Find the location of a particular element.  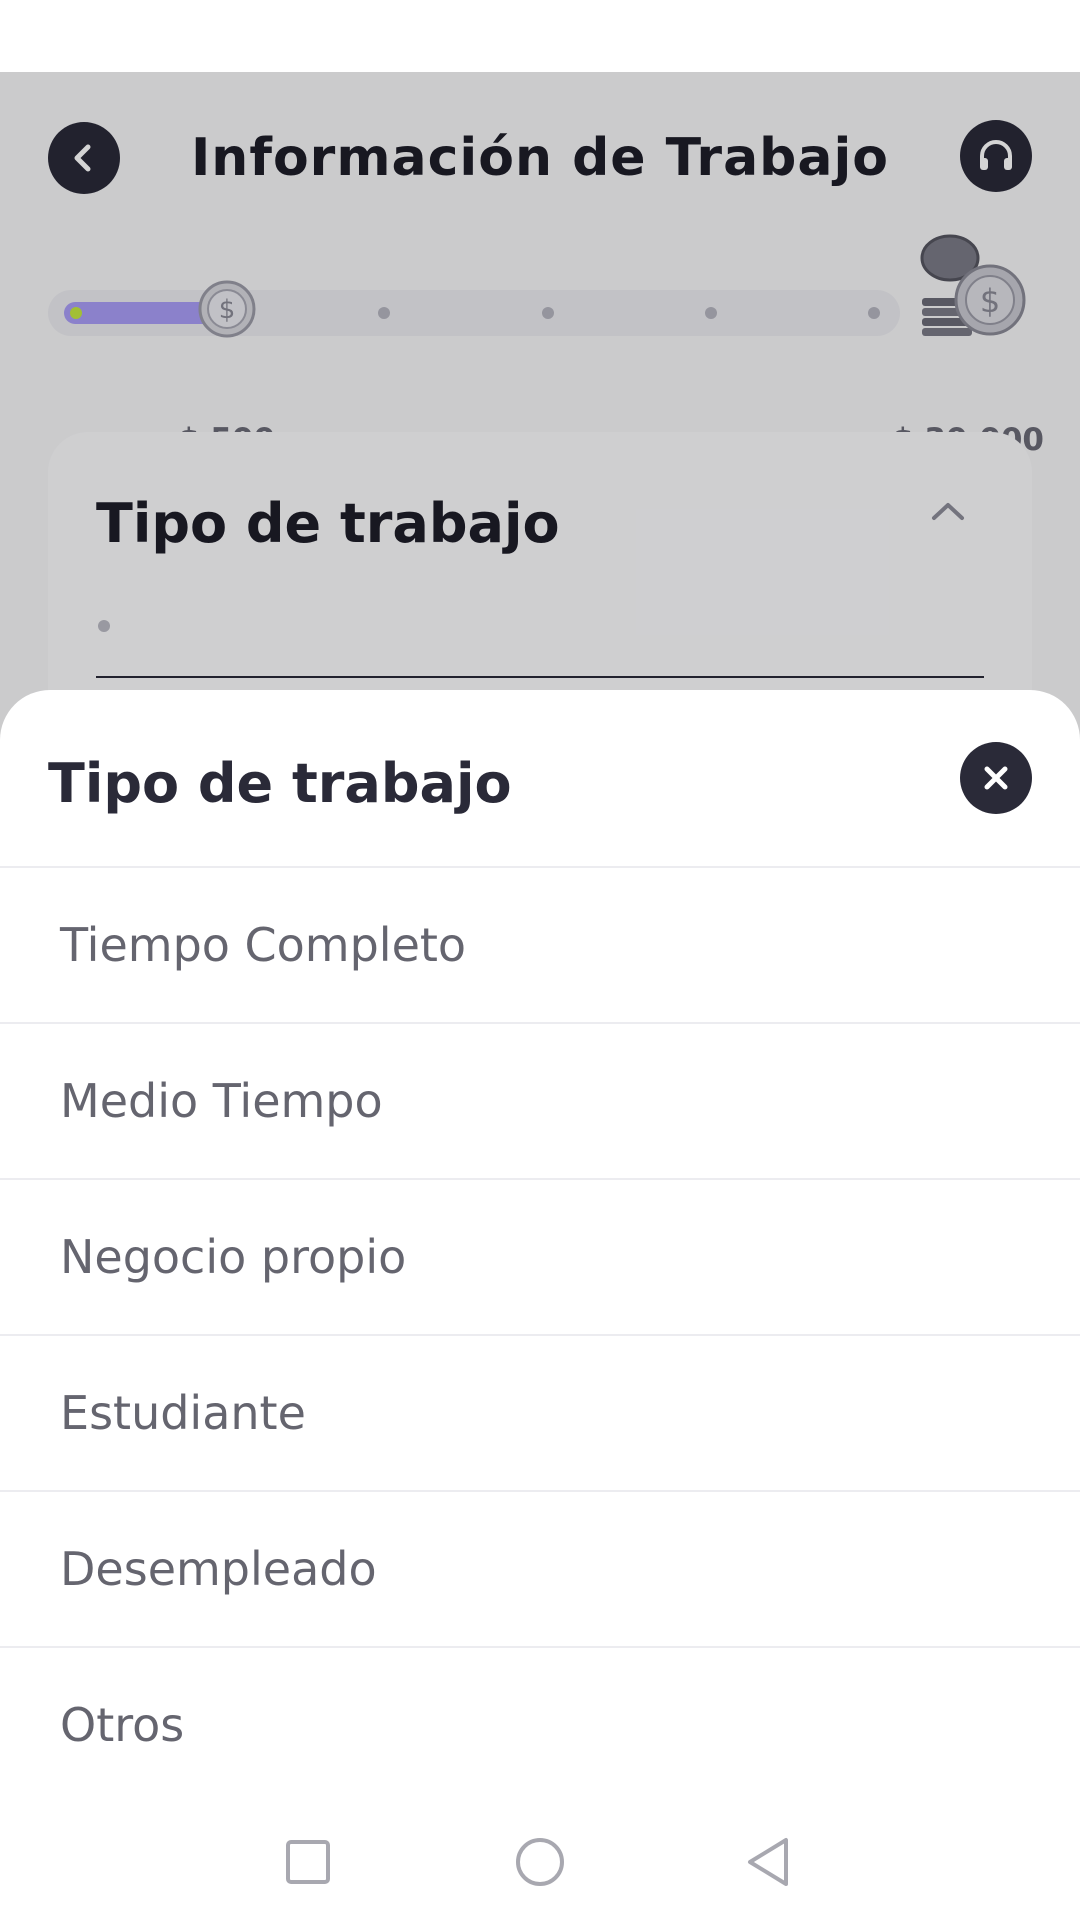

triangle-back-icon is located at coordinates (770, 1862).